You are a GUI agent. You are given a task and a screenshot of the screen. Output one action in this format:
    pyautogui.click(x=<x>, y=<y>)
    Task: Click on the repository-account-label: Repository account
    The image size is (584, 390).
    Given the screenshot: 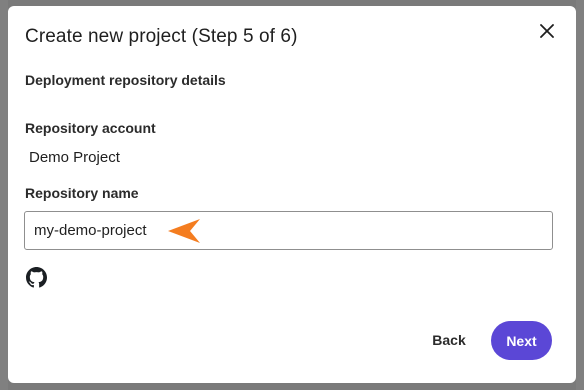 What is the action you would take?
    pyautogui.click(x=90, y=128)
    